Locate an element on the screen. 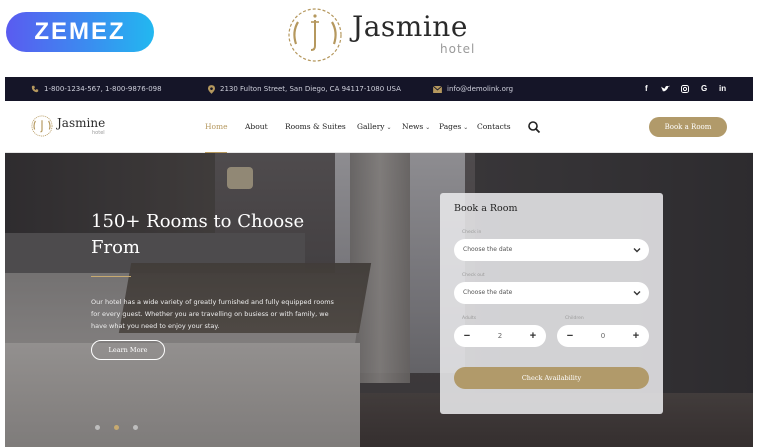  hero-title: 150+ Rooms to Choose From is located at coordinates (198, 234).